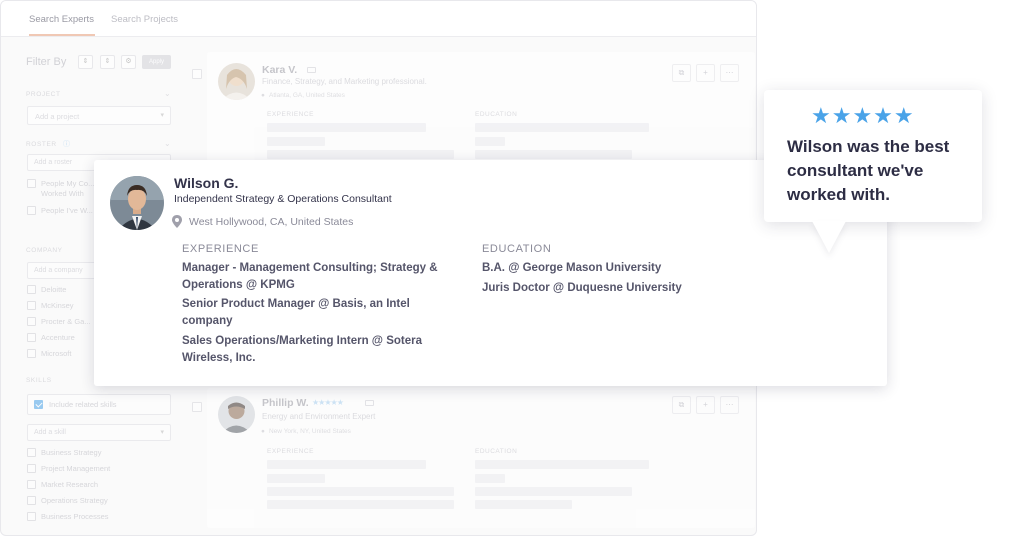 This screenshot has width=1024, height=536. Describe the element at coordinates (57, 116) in the screenshot. I see `project-select-placeholder: Add a project` at that location.